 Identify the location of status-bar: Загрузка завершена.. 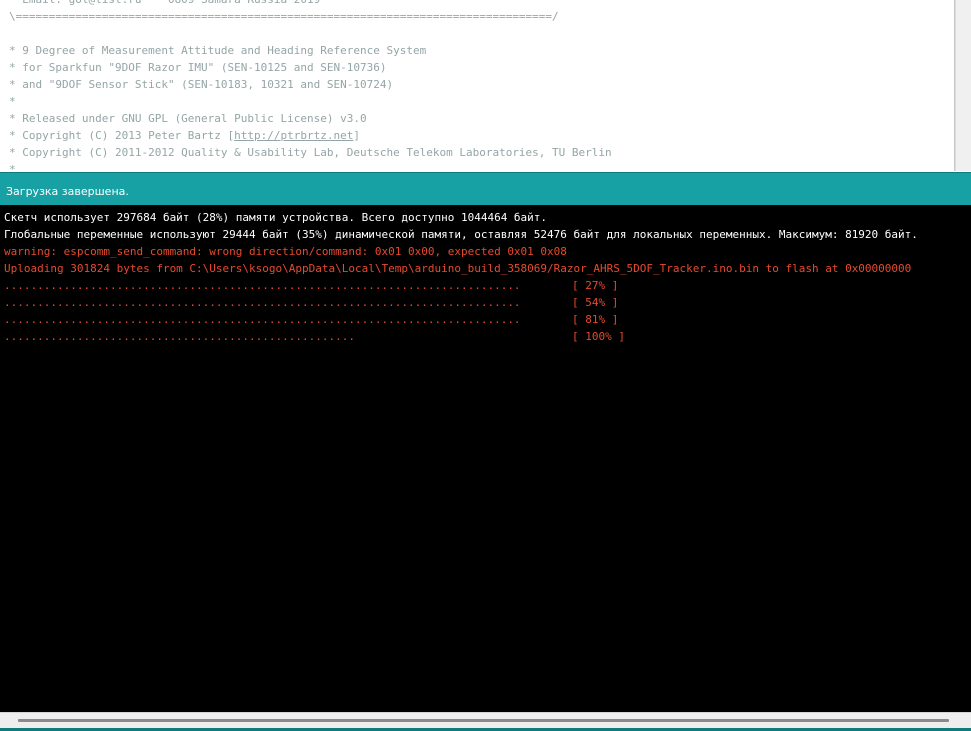
(485, 188).